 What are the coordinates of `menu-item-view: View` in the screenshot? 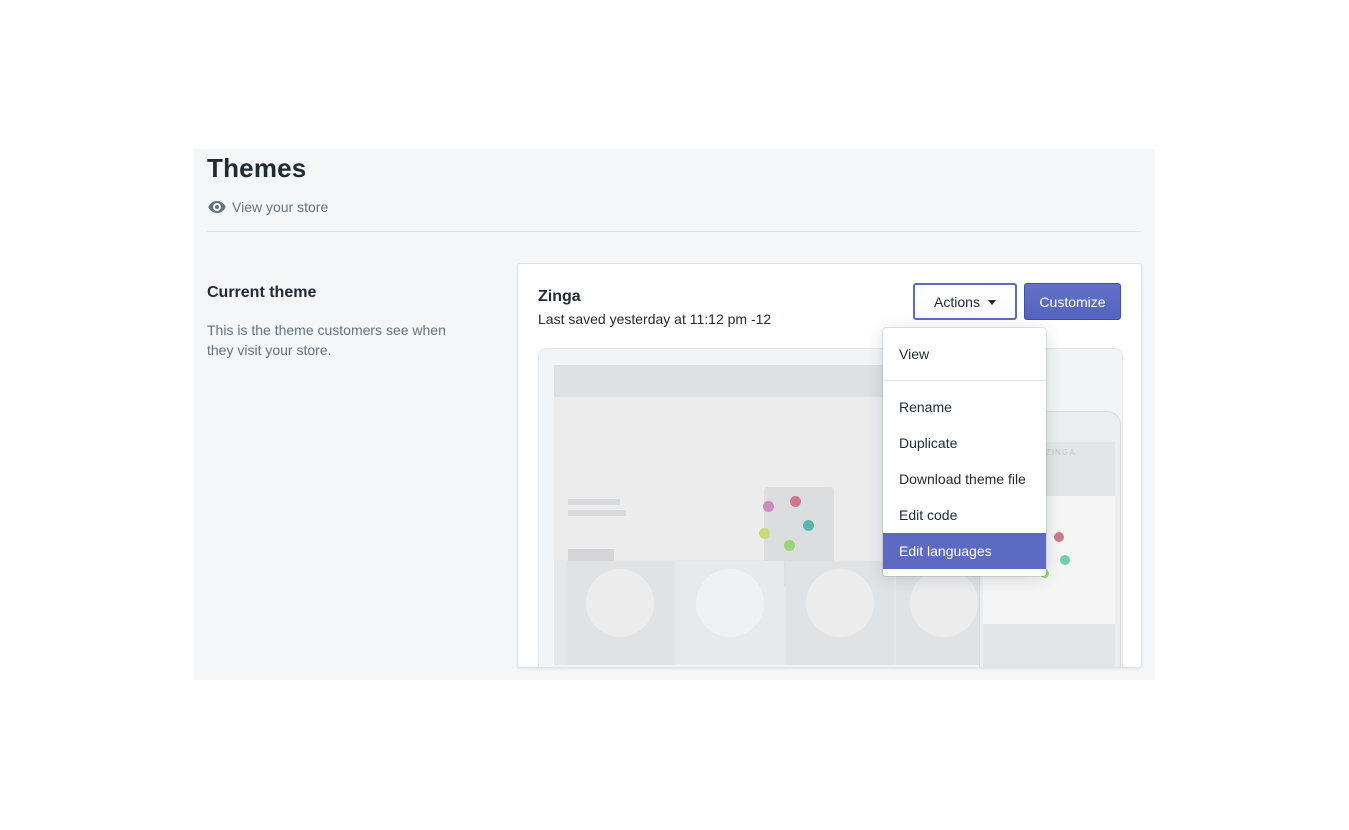 It's located at (964, 354).